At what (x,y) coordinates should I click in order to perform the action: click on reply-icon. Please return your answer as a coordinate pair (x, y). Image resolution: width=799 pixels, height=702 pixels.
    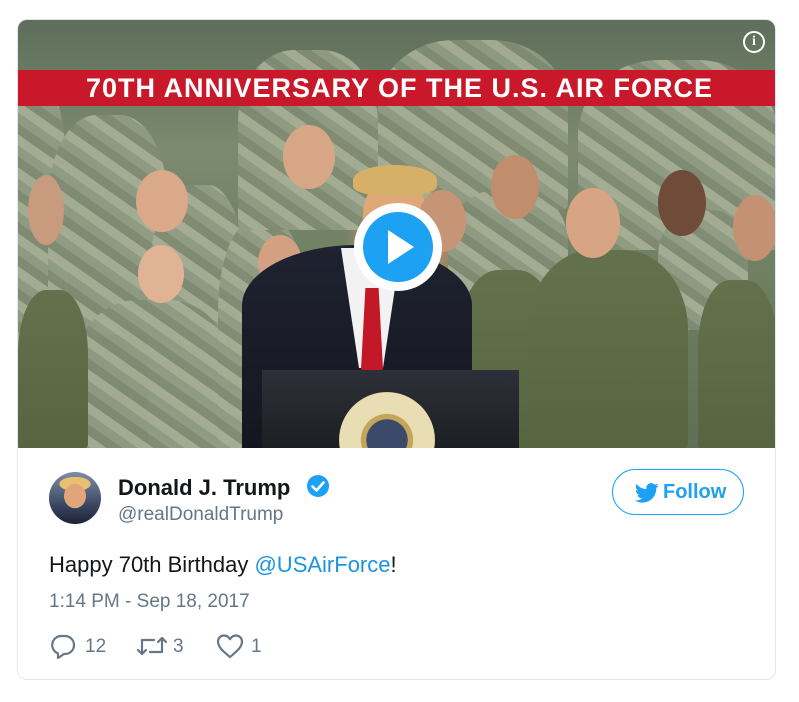
    Looking at the image, I should click on (63, 647).